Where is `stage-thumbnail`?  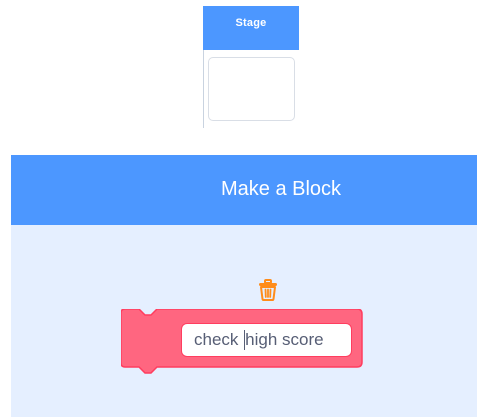 stage-thumbnail is located at coordinates (251, 89).